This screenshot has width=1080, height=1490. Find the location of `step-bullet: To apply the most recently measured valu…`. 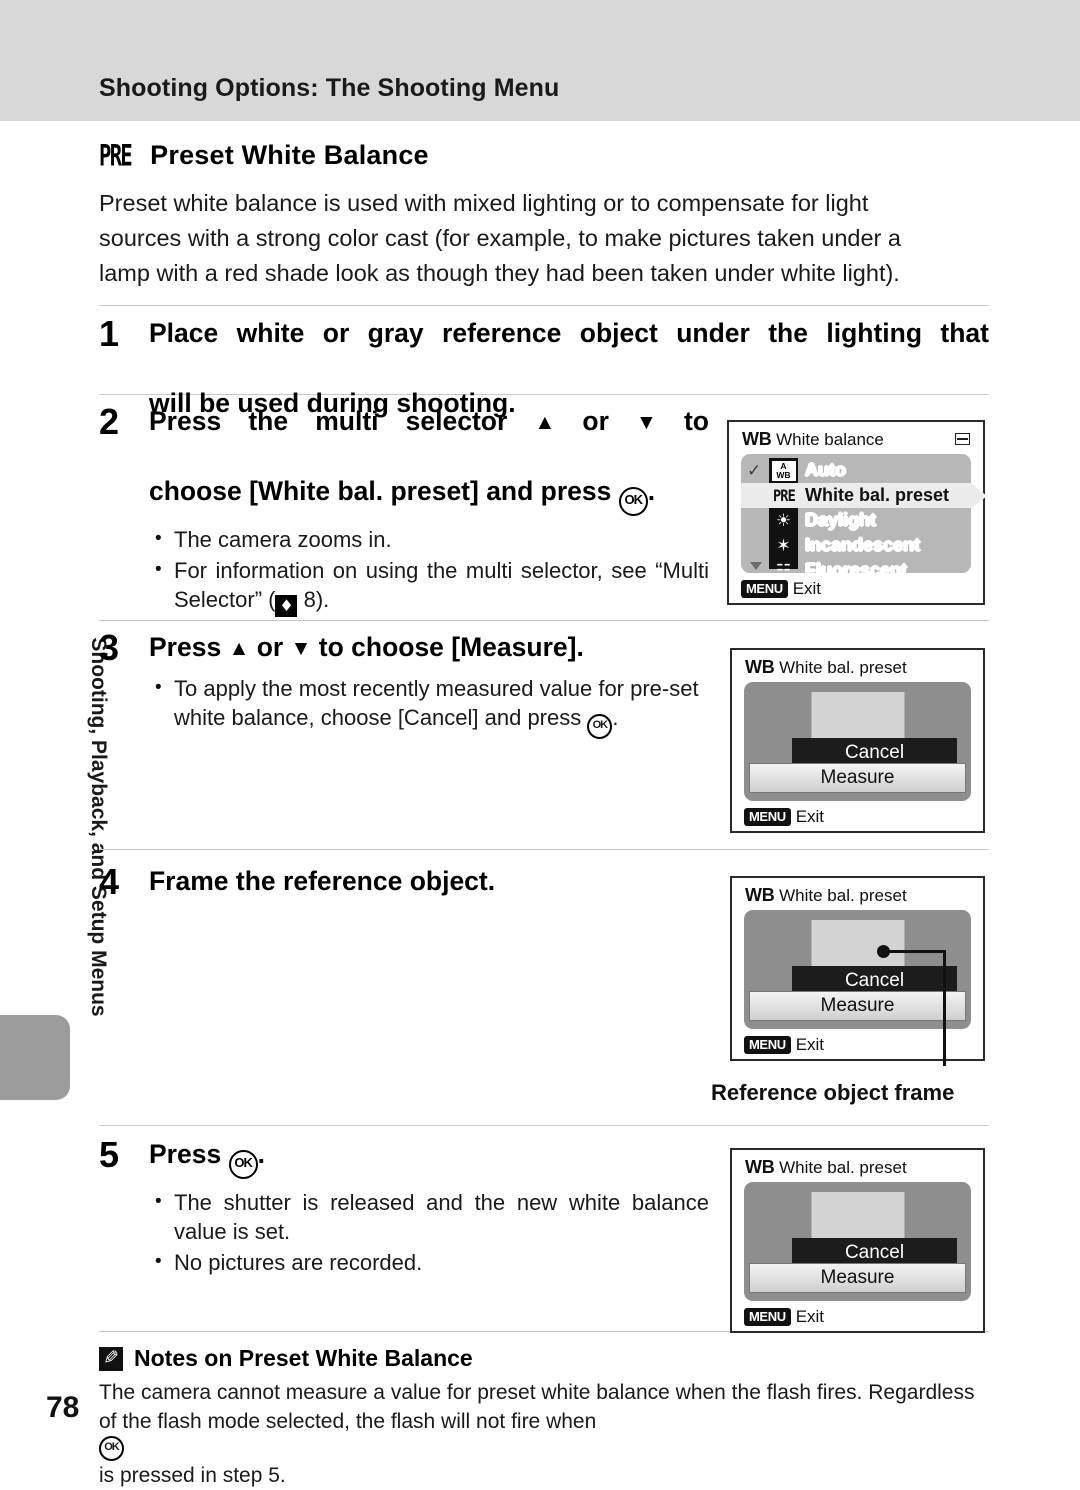

step-bullet: To apply the most recently measured valu… is located at coordinates (429, 706).